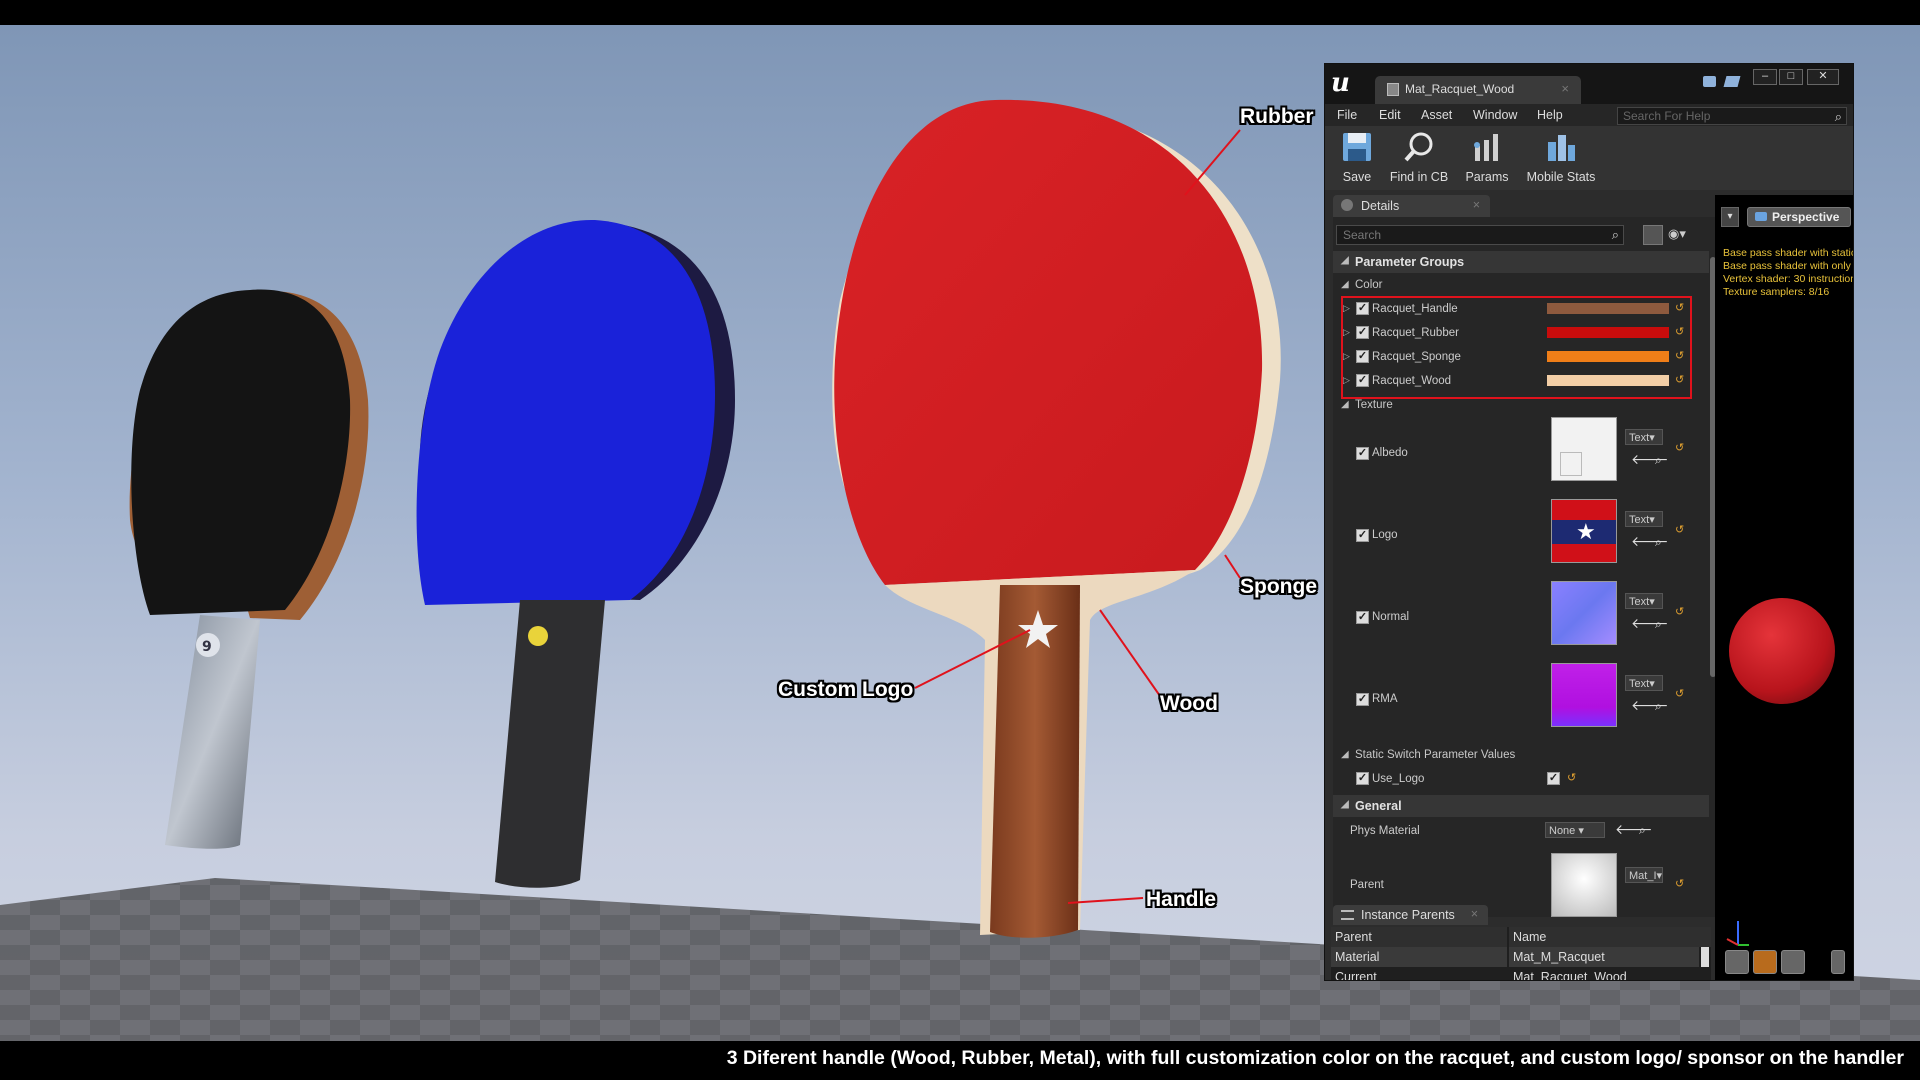  What do you see at coordinates (1340, 83) in the screenshot?
I see `unreal-logo-icon: u` at bounding box center [1340, 83].